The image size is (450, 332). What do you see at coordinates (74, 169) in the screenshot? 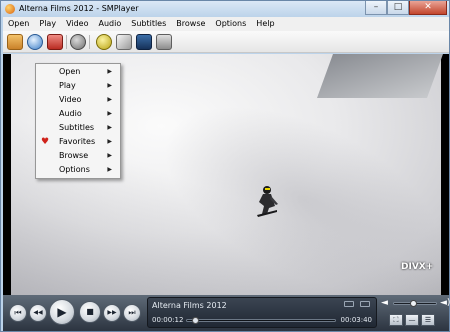
I see `context-menu-item-label: Options` at bounding box center [74, 169].